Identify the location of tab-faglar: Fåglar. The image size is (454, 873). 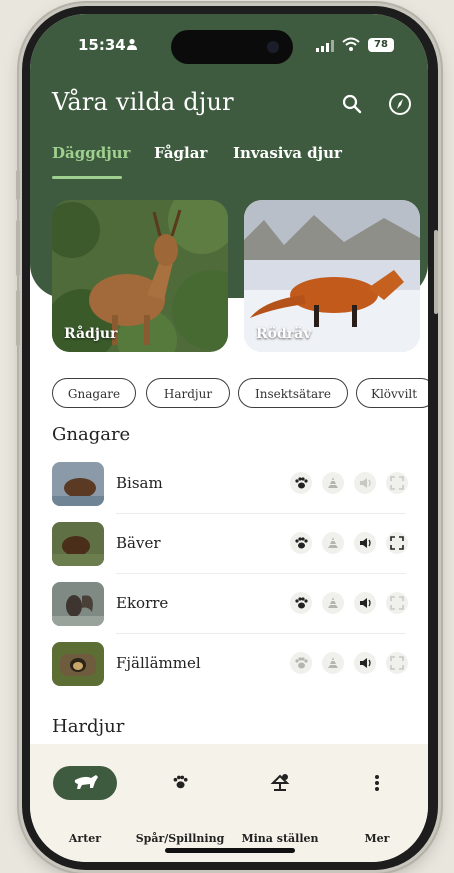
(180, 153).